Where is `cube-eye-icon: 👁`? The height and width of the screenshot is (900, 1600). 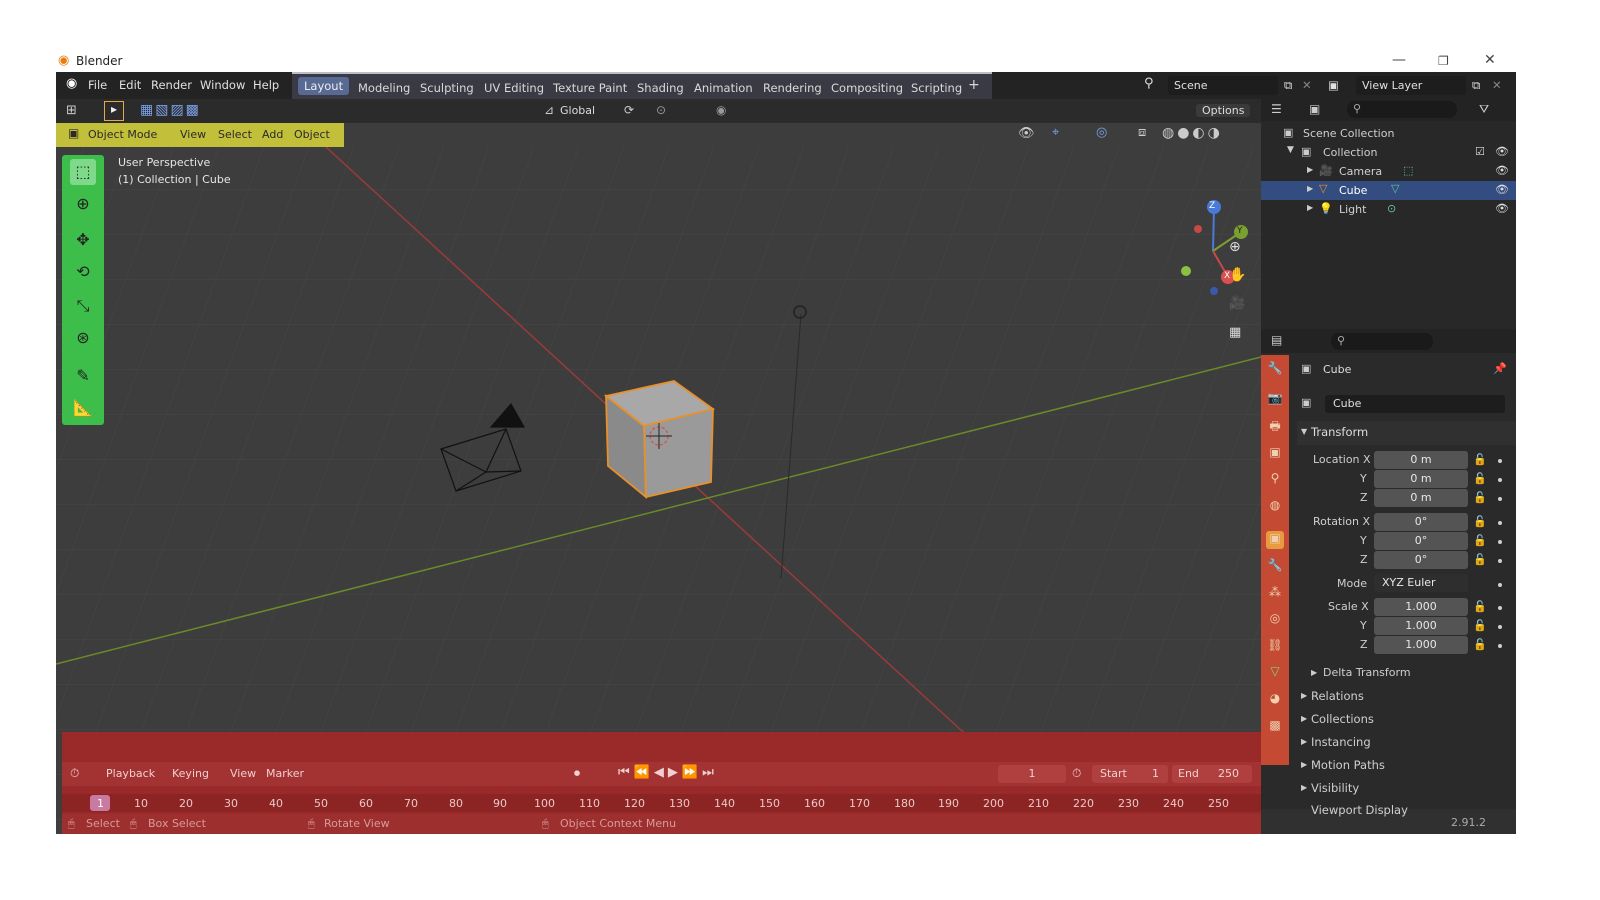 cube-eye-icon: 👁 is located at coordinates (1502, 189).